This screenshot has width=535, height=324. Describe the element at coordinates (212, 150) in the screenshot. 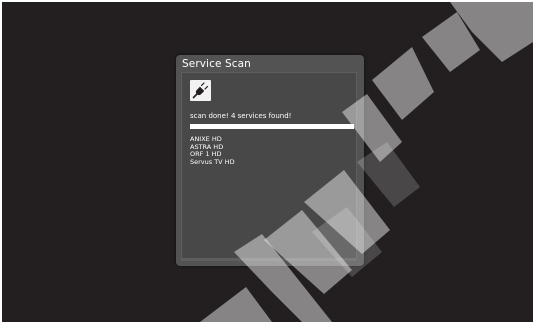

I see `service-list: ANIXE HD ASTRA HD ORF 1 HD Servus TV HD` at that location.